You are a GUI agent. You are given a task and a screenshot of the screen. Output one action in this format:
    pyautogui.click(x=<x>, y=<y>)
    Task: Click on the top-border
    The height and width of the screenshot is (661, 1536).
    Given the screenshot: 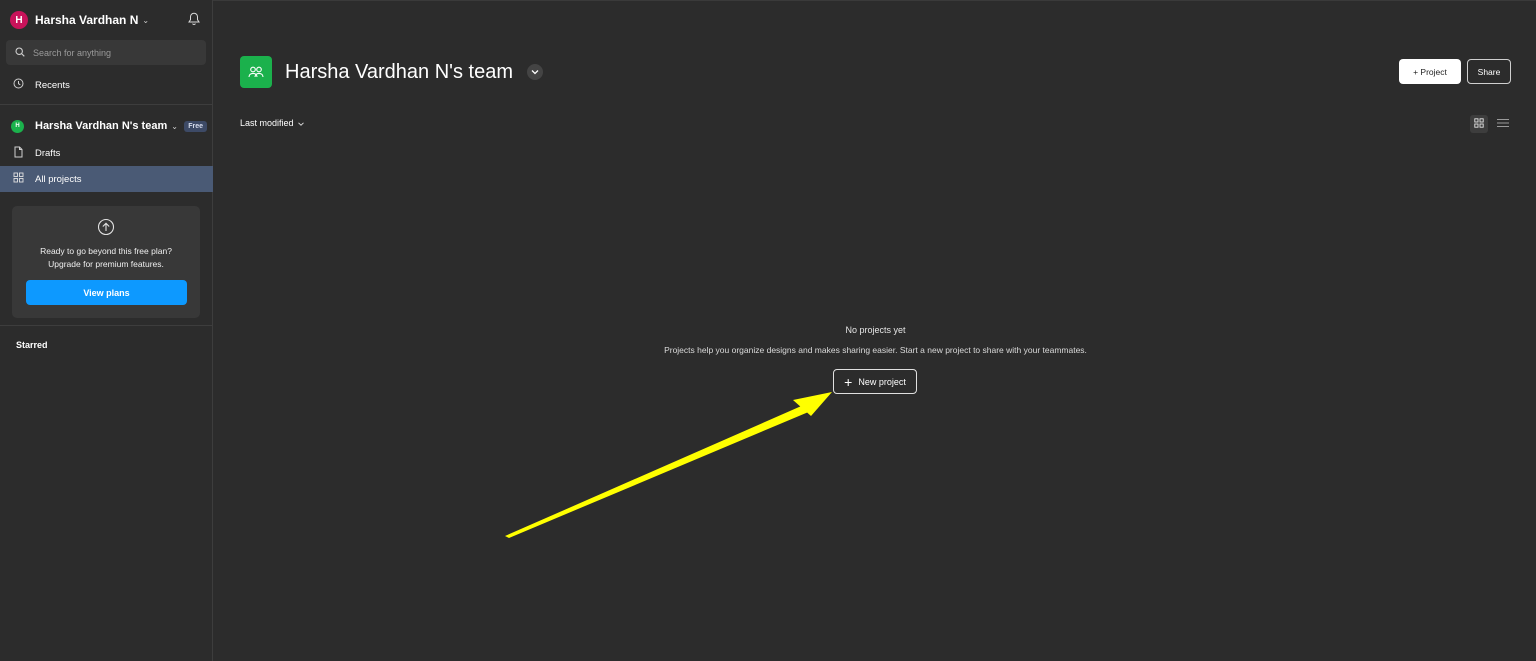 What is the action you would take?
    pyautogui.click(x=874, y=0)
    